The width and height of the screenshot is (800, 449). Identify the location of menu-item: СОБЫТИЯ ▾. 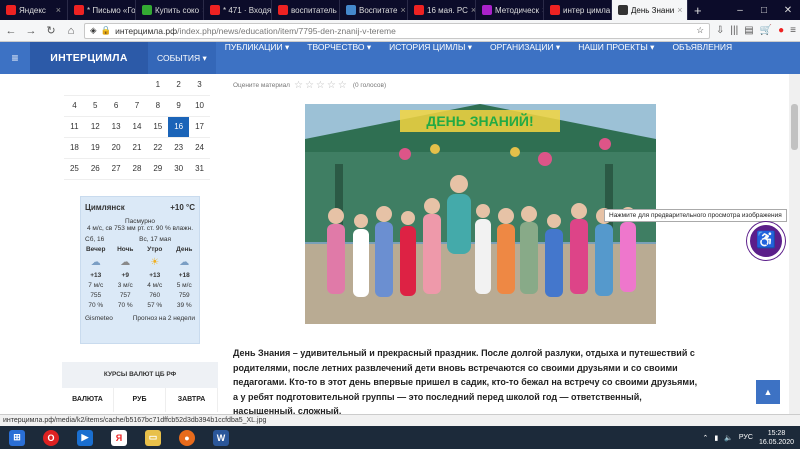
(182, 58).